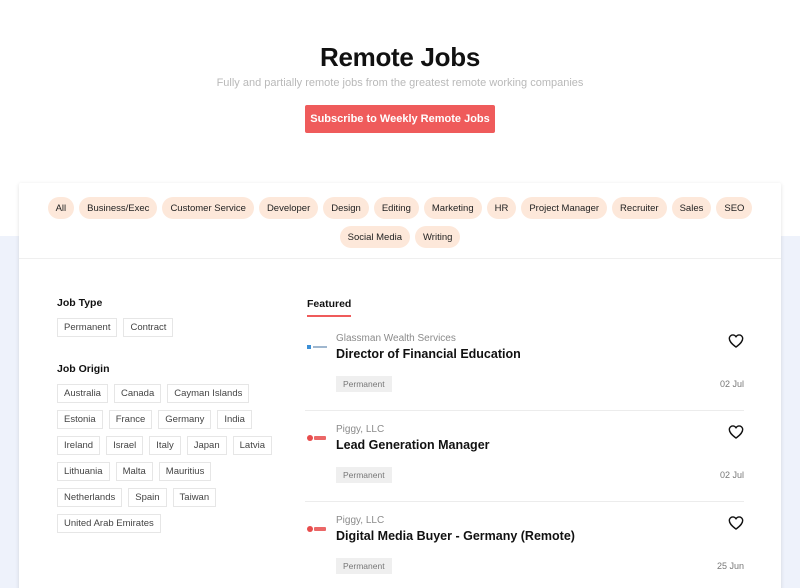  Describe the element at coordinates (185, 419) in the screenshot. I see `job-origin-option-germany: Germany` at that location.